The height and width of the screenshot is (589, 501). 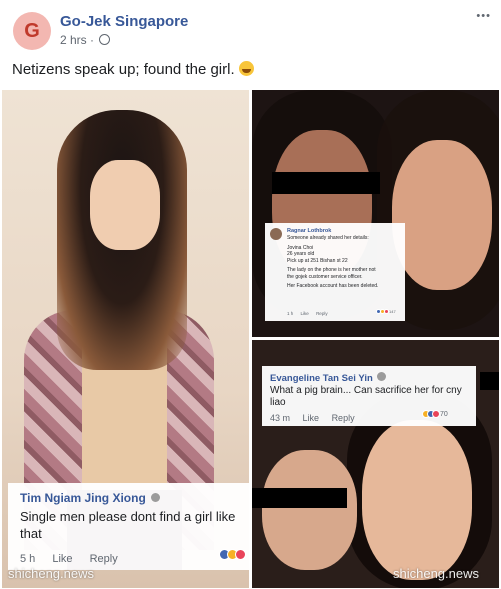 I want to click on commenter-name: Evangeline Tan Sei Yin, so click(x=328, y=378).